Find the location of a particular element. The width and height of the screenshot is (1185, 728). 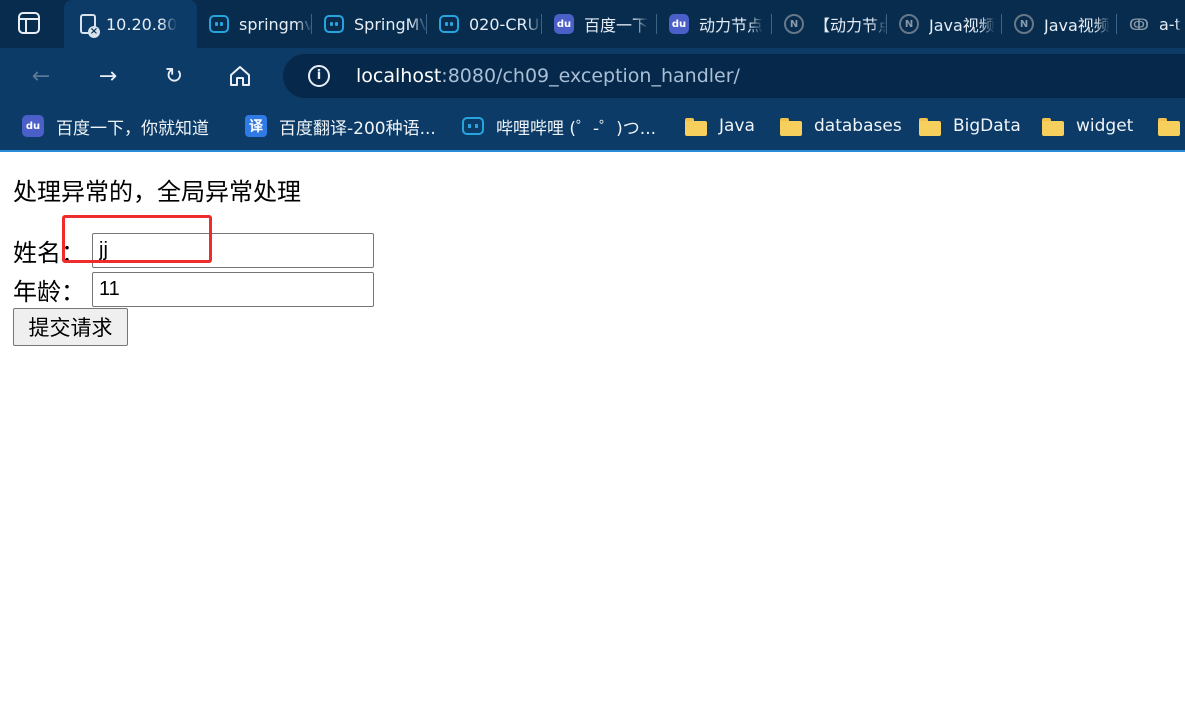

bookmark-folder-bigdata: BigData is located at coordinates (970, 126).